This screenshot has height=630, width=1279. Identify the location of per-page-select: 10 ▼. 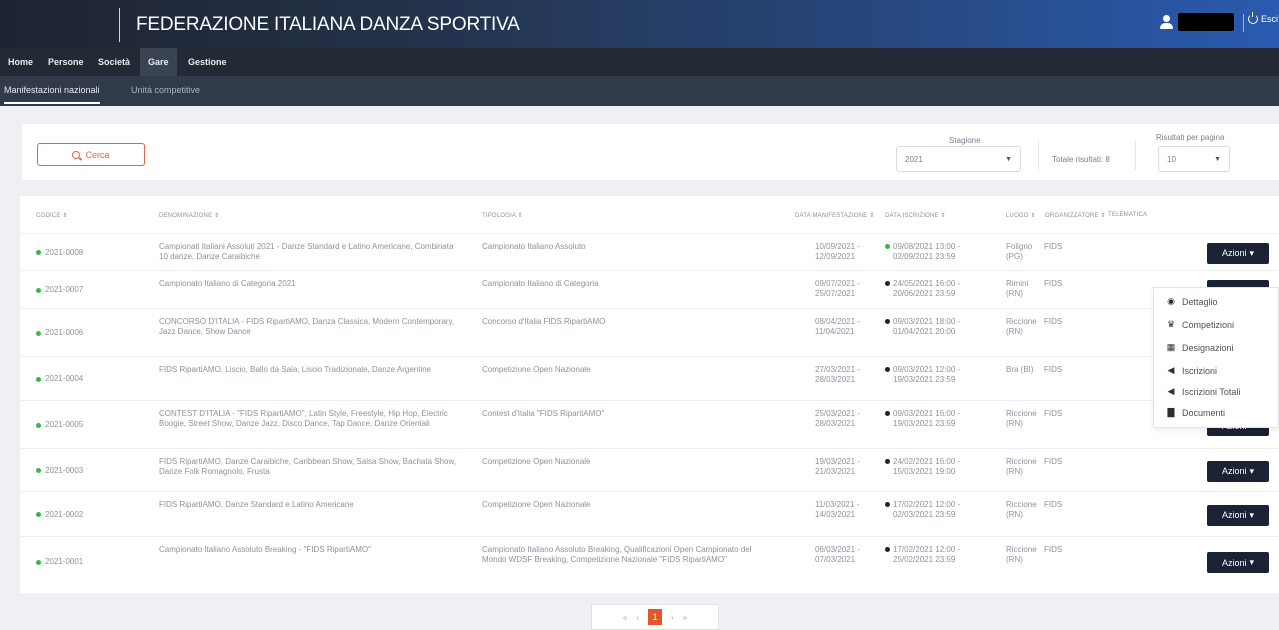
(1194, 159).